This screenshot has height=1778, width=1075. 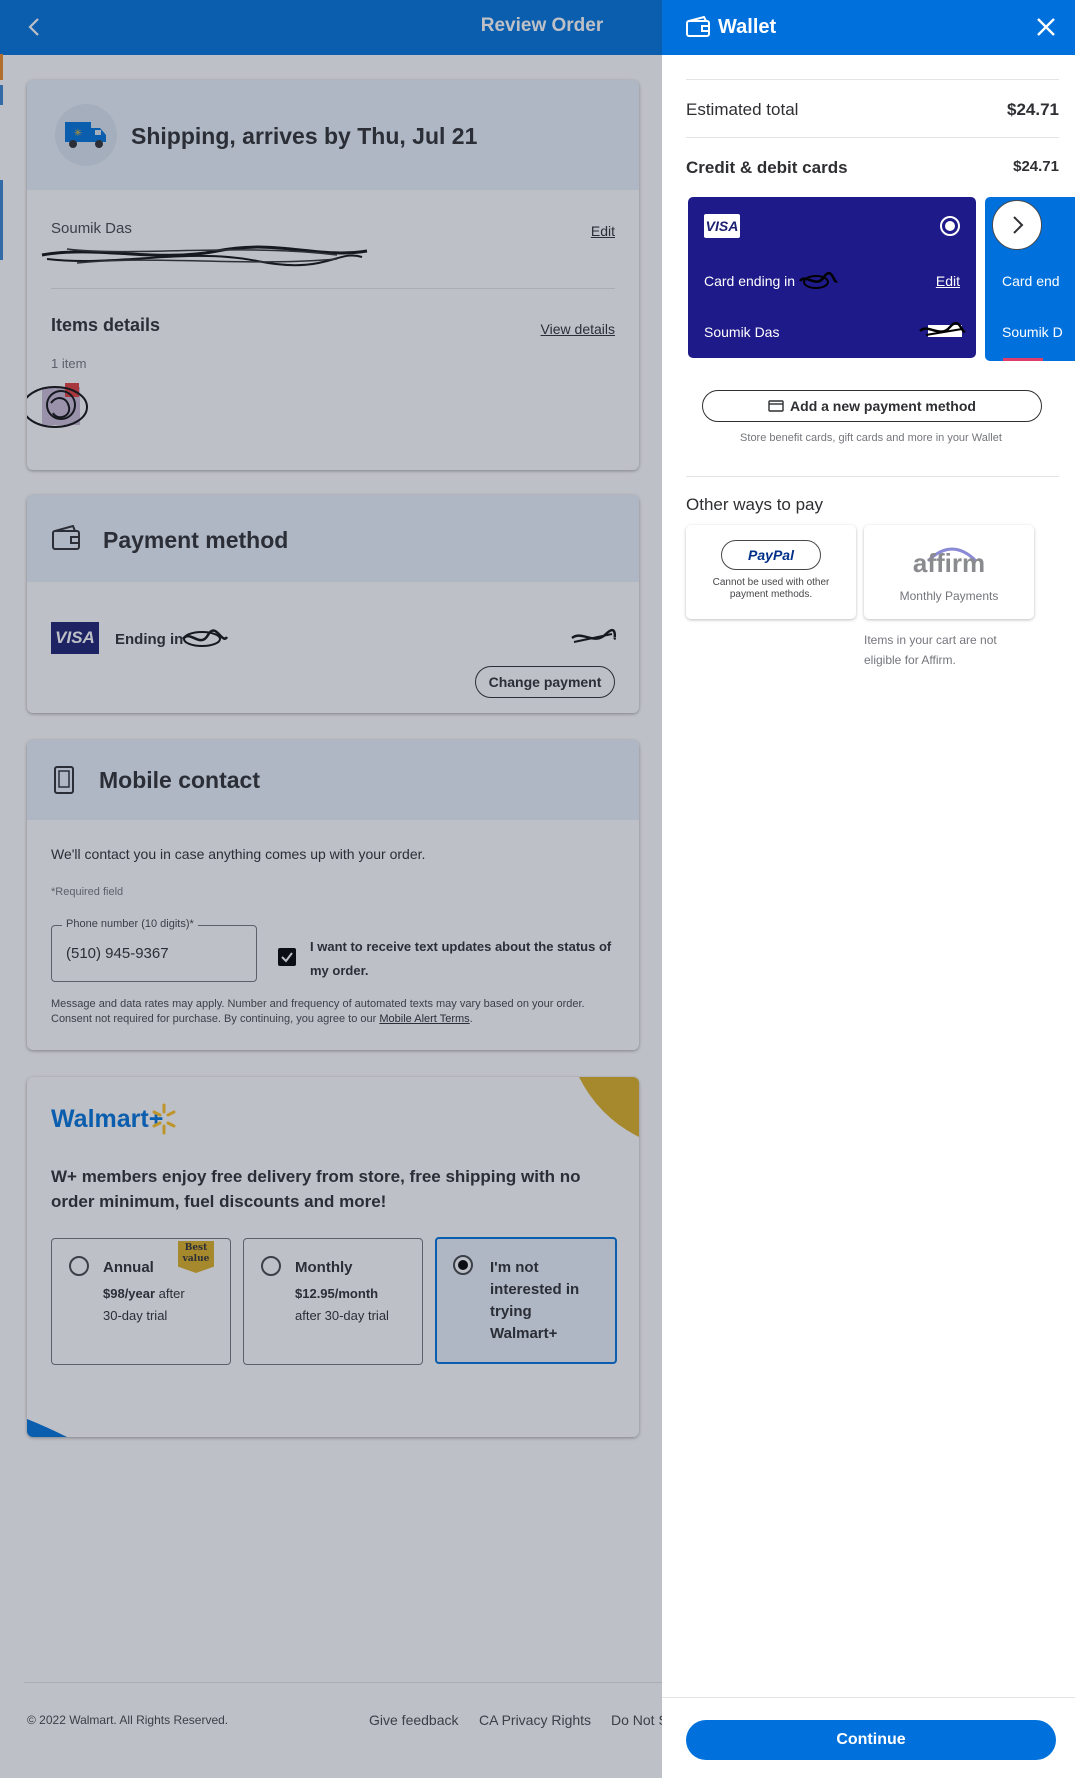 What do you see at coordinates (1032, 332) in the screenshot?
I see `card2-holder-name: Soumik D` at bounding box center [1032, 332].